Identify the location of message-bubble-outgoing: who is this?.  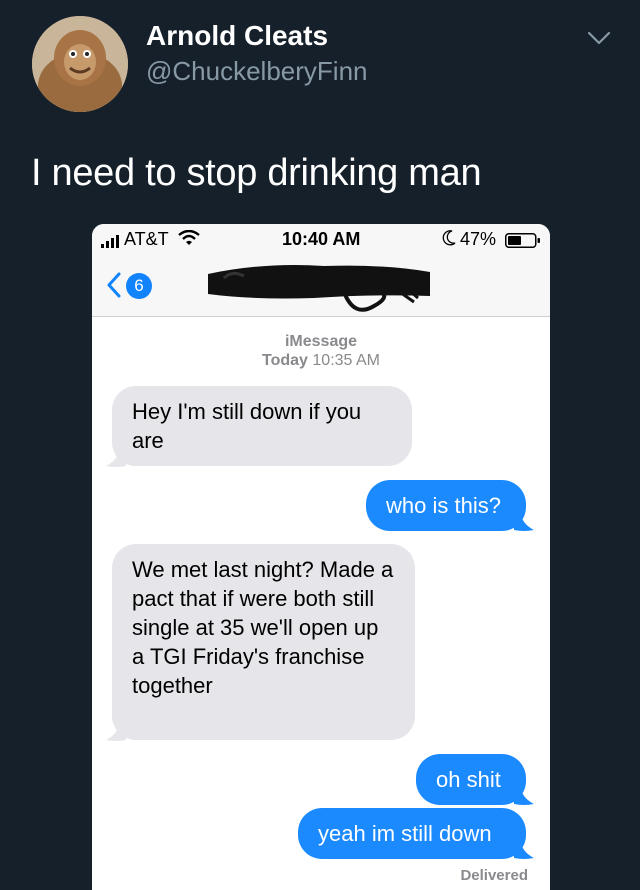
(446, 505).